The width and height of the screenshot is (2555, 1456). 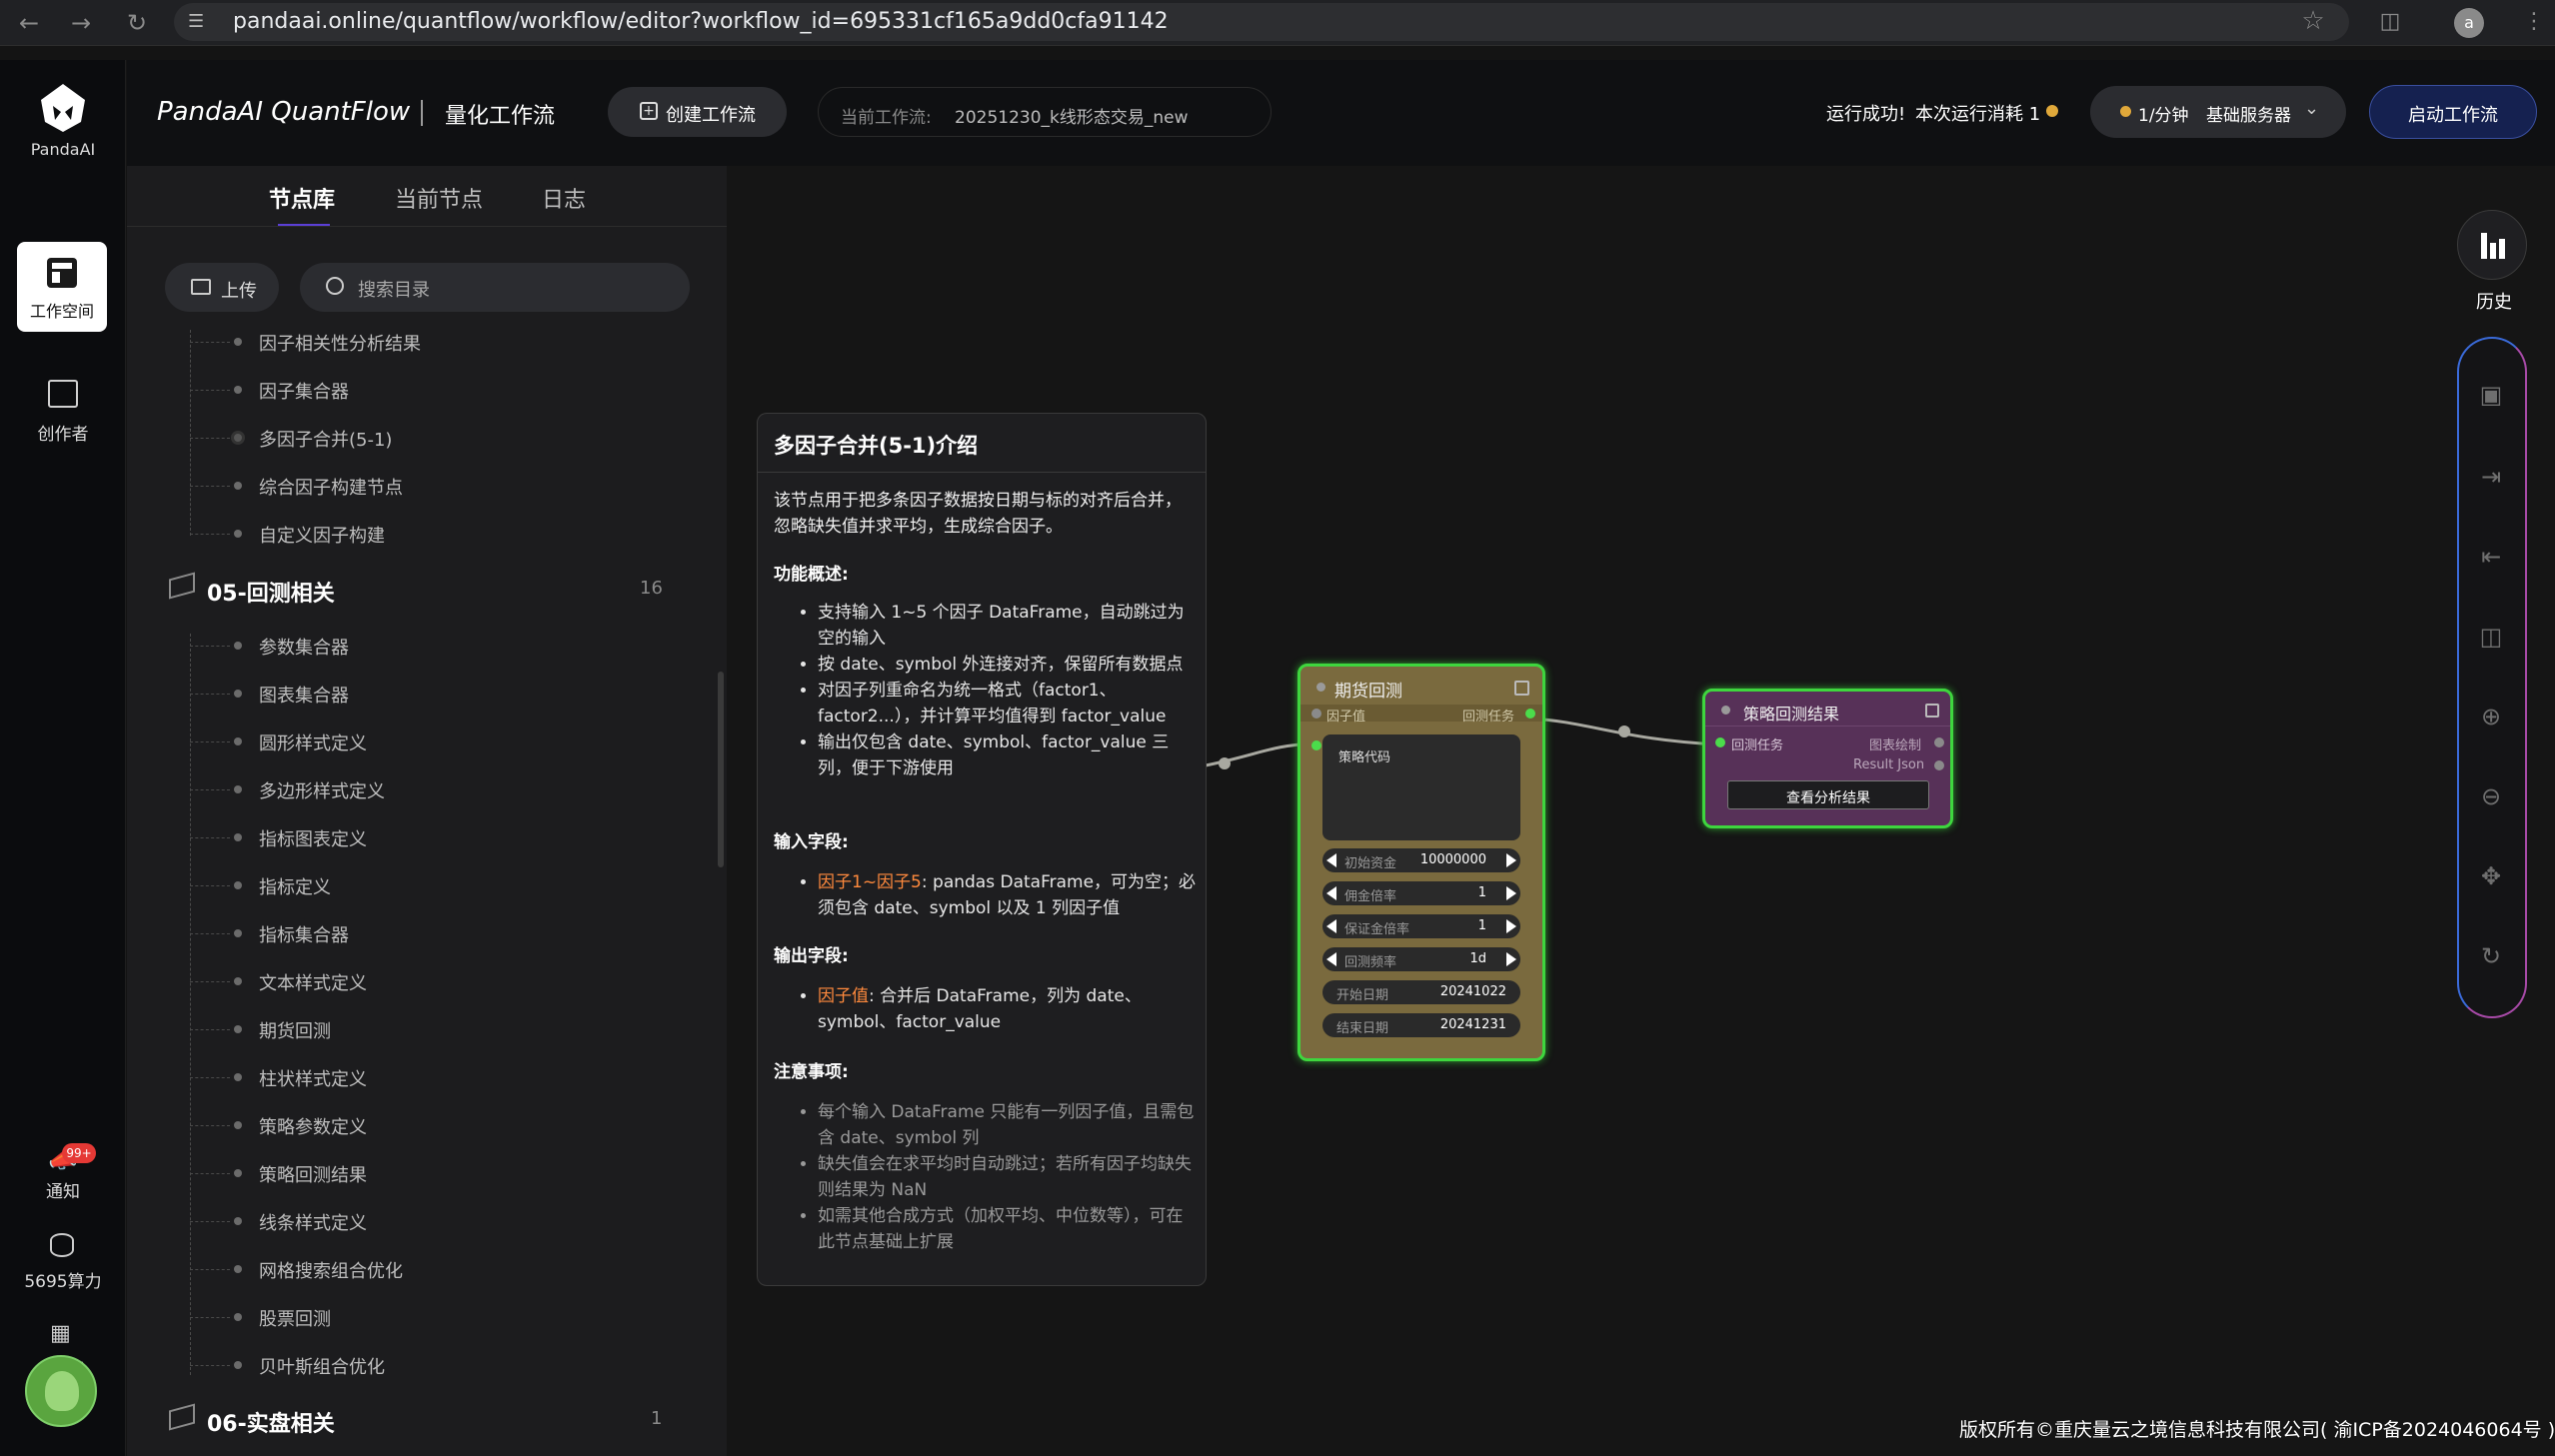 What do you see at coordinates (2491, 557) in the screenshot?
I see `import-icon: ⇤` at bounding box center [2491, 557].